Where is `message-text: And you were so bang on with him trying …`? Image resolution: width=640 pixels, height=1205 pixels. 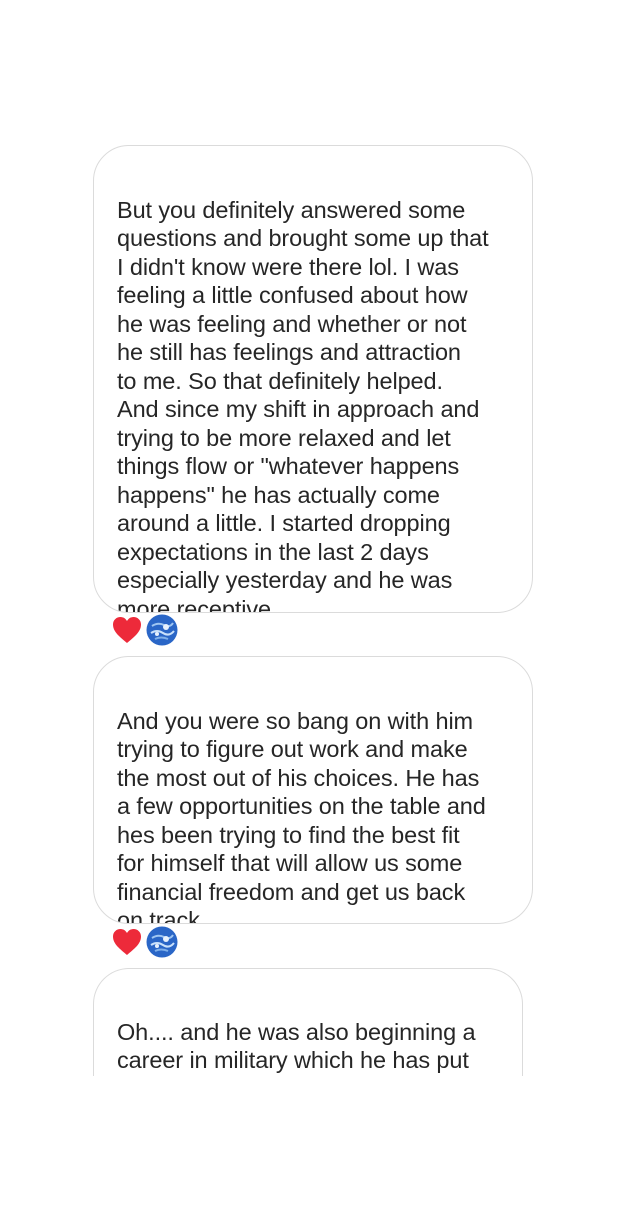
message-text: And you were so bang on with him trying … is located at coordinates (301, 815).